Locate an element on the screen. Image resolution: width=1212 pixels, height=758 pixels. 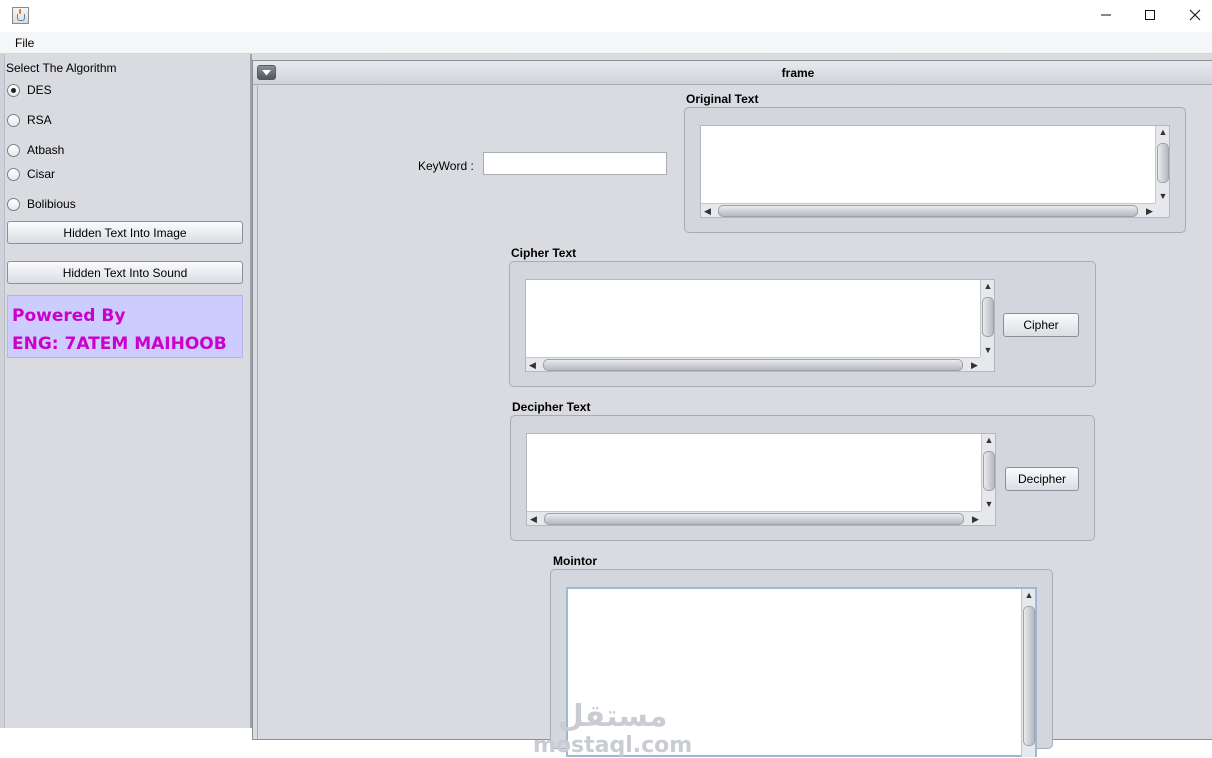
close-button is located at coordinates (1192, 15).